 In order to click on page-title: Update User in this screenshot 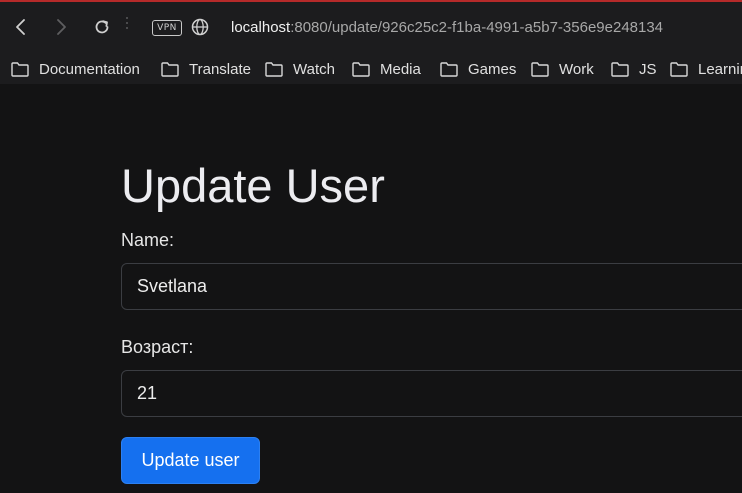, I will do `click(253, 185)`.